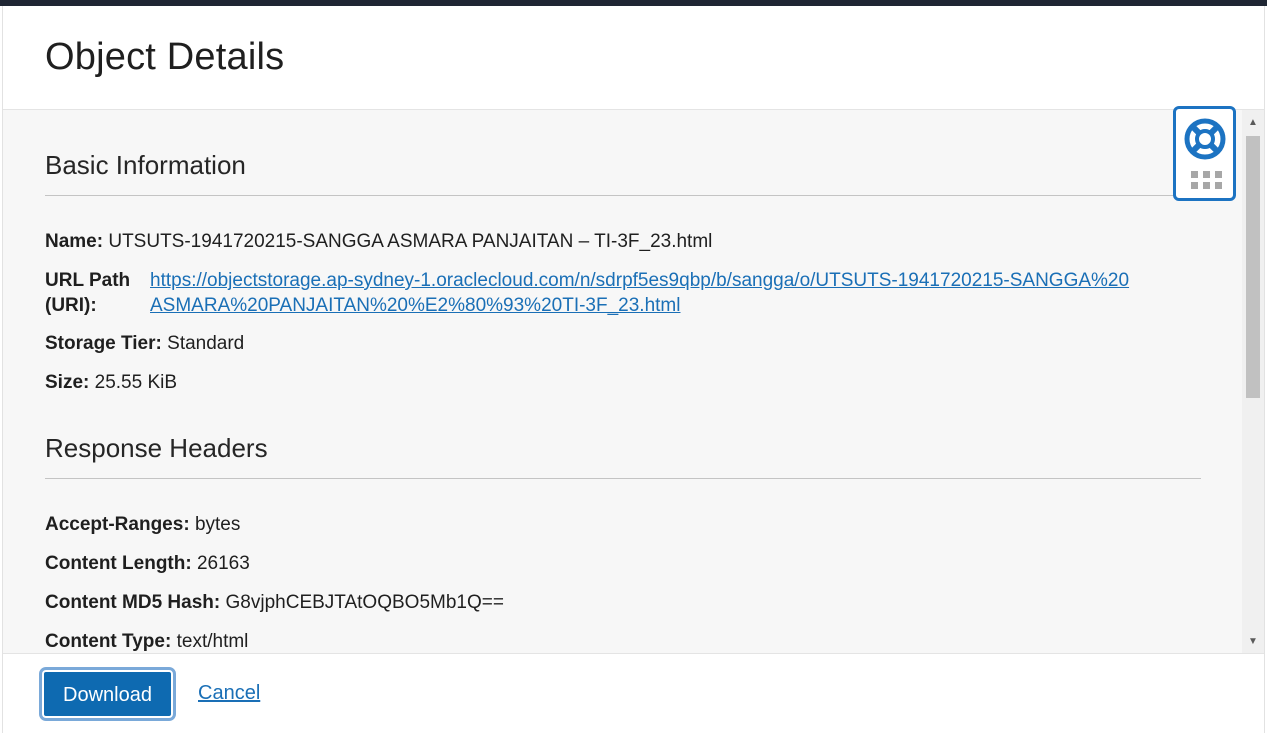 The height and width of the screenshot is (735, 1267). What do you see at coordinates (1207, 180) in the screenshot?
I see `apps-grid-icon` at bounding box center [1207, 180].